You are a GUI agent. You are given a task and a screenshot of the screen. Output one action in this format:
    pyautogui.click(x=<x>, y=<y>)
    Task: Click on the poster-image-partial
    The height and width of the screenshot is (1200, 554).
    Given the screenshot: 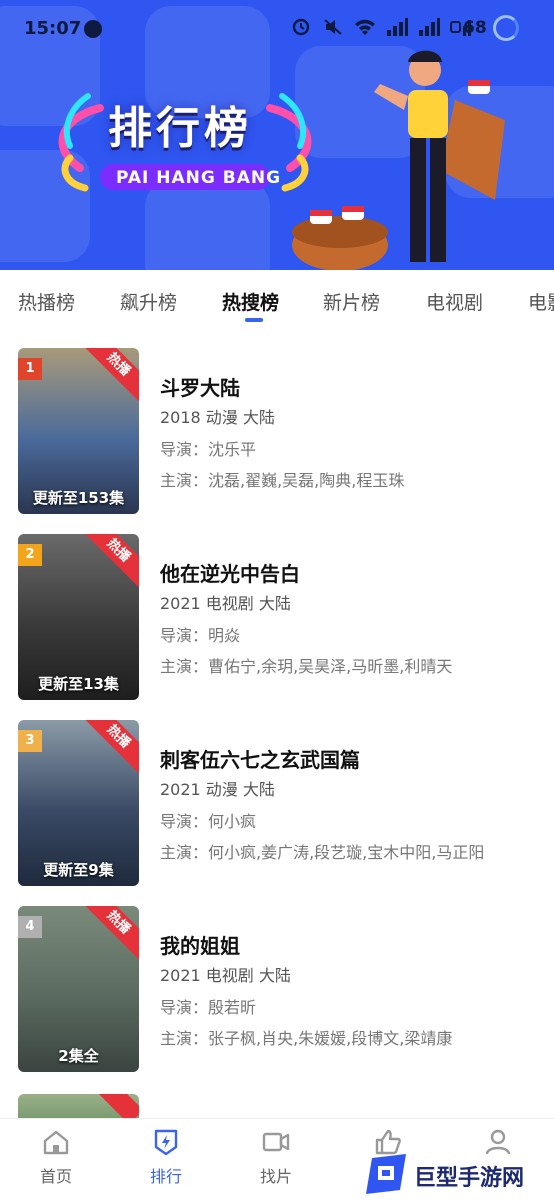 What is the action you would take?
    pyautogui.click(x=78, y=1107)
    